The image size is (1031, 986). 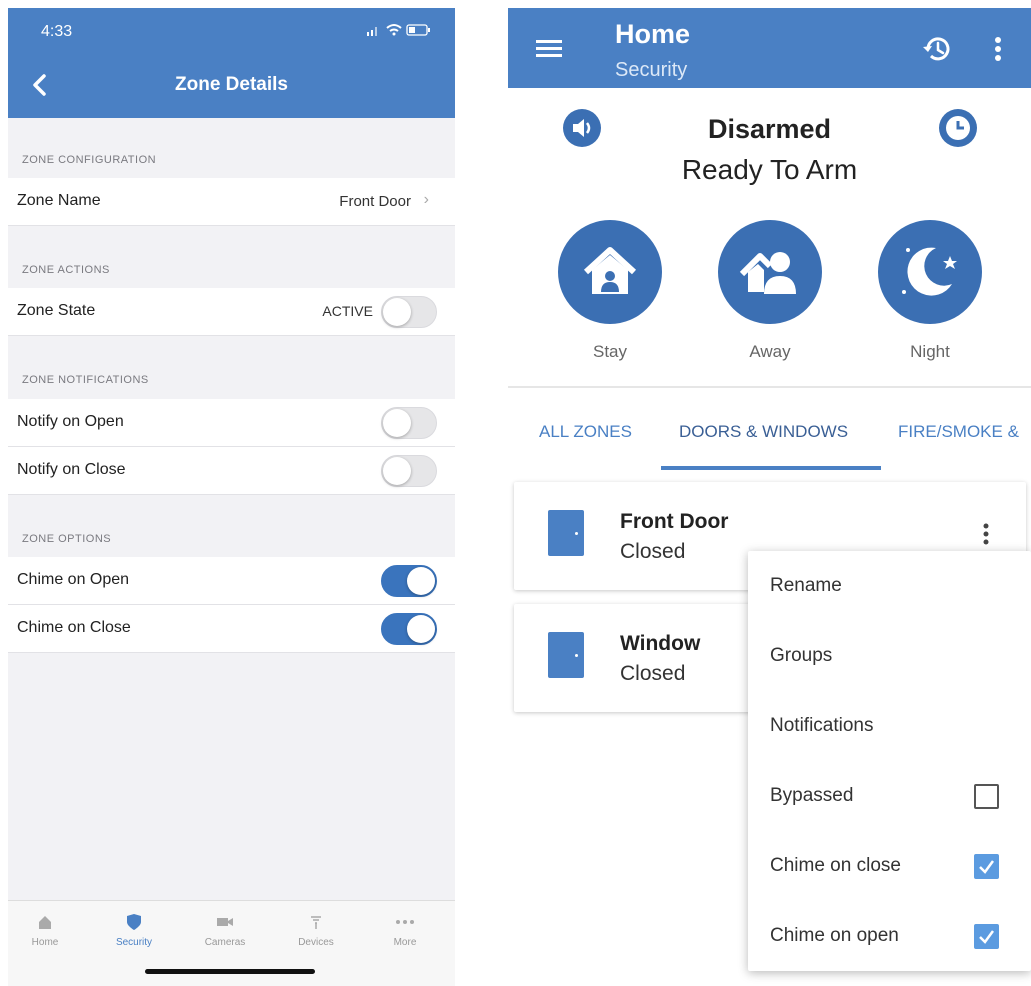 What do you see at coordinates (986, 535) in the screenshot?
I see `zone-overflow-icon` at bounding box center [986, 535].